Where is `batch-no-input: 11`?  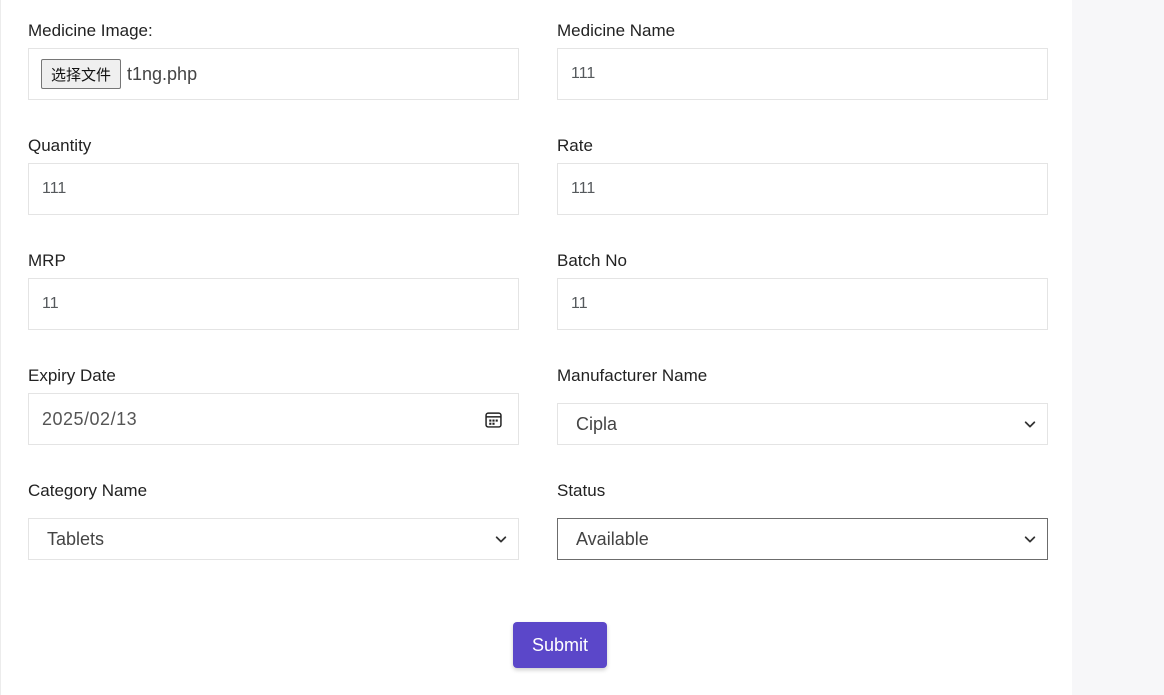
batch-no-input: 11 is located at coordinates (802, 304).